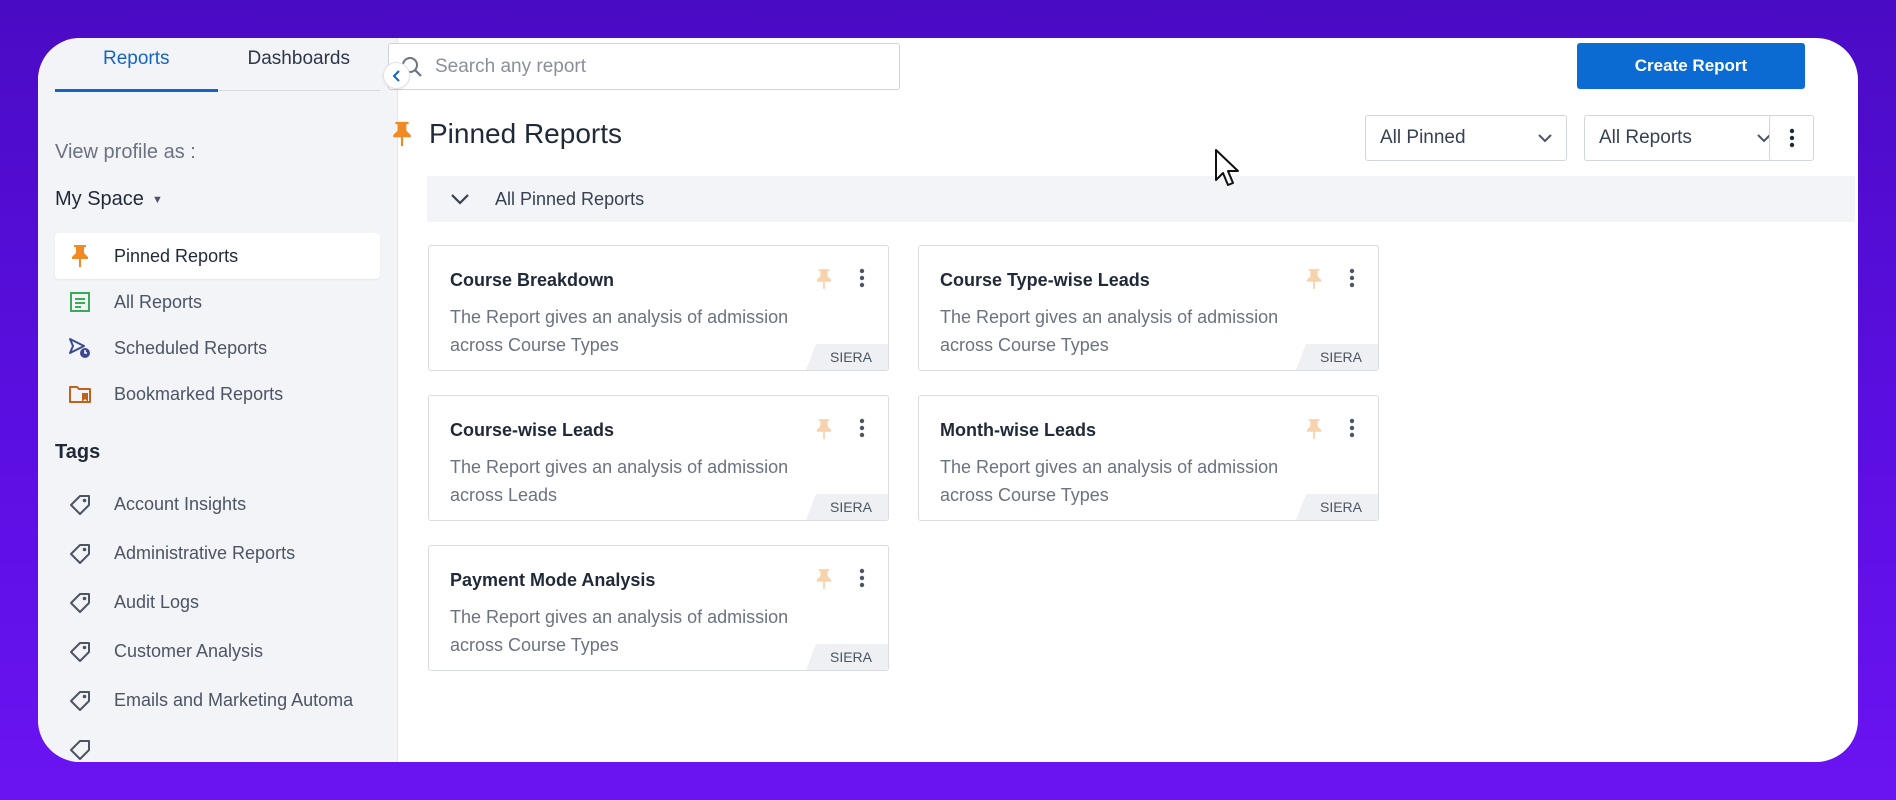  Describe the element at coordinates (1045, 280) in the screenshot. I see `card-title: Course Type-wise Leads` at that location.